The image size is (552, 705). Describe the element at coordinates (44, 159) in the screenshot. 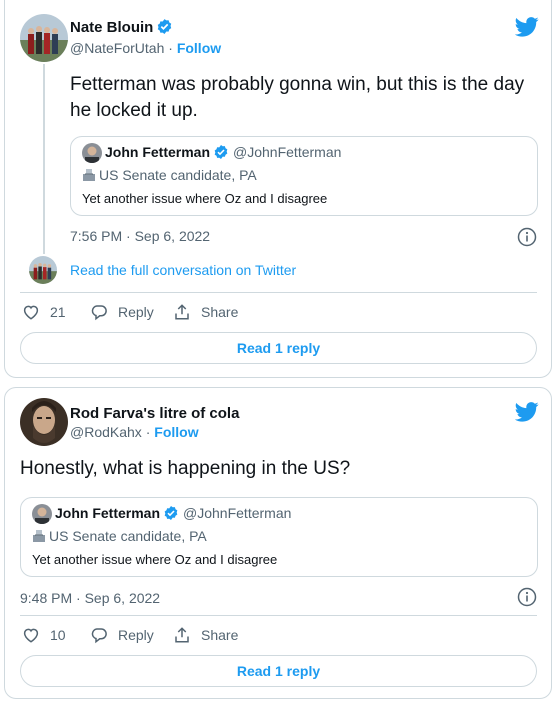

I see `thread-line` at that location.